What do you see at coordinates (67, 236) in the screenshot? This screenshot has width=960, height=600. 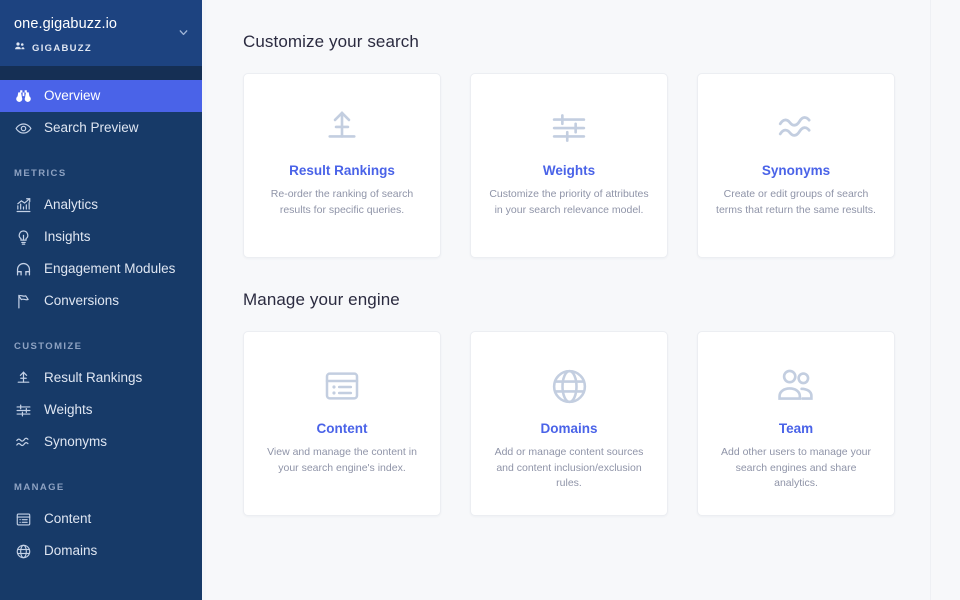 I see `sidebar-item-label: Insights` at bounding box center [67, 236].